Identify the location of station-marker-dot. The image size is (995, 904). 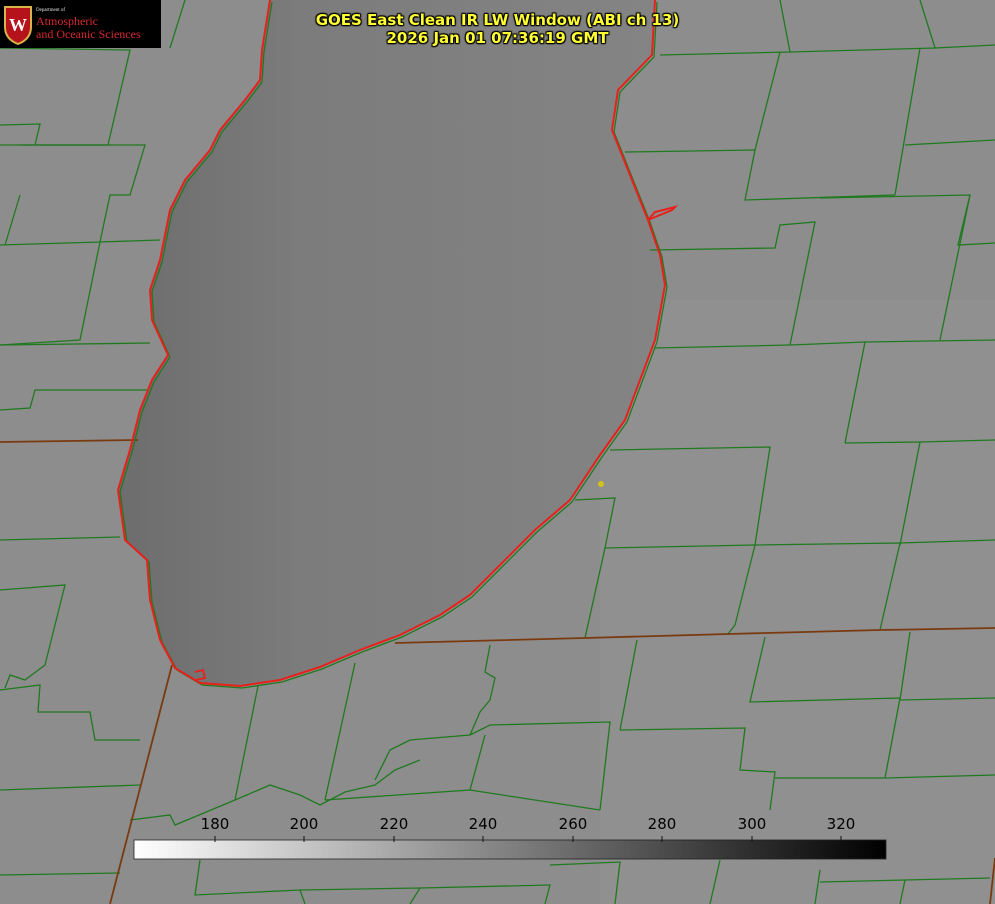
(601, 484).